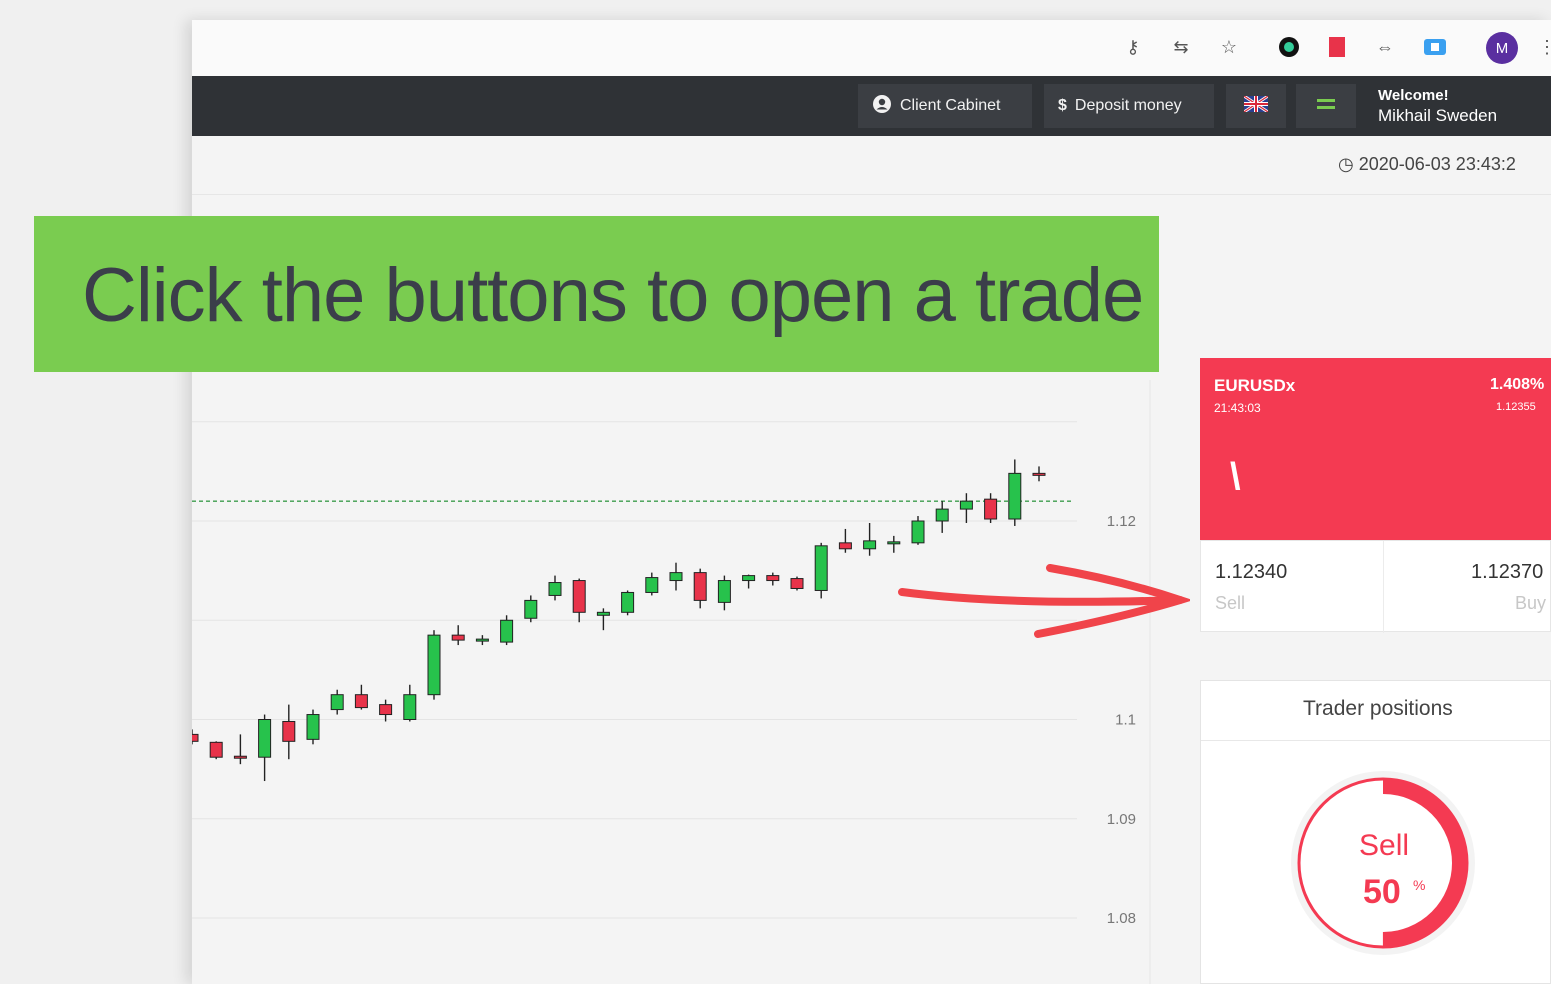 This screenshot has width=1551, height=984. What do you see at coordinates (1385, 47) in the screenshot?
I see `extension-link-icon: ⇔` at bounding box center [1385, 47].